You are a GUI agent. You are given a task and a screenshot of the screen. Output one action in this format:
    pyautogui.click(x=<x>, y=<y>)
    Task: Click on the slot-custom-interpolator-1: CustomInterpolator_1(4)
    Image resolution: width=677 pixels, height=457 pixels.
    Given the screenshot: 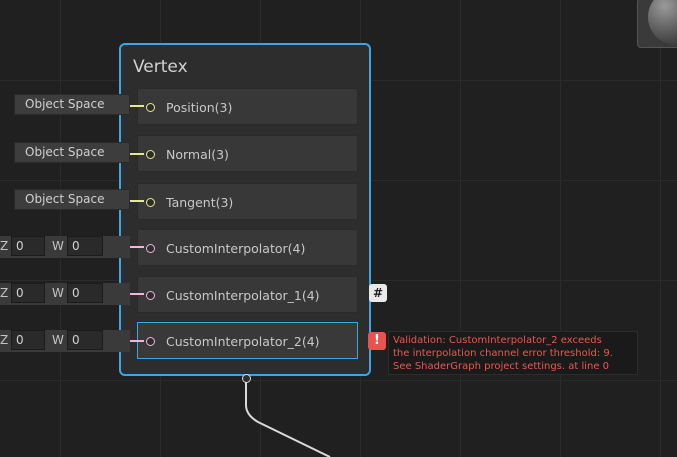 What is the action you would take?
    pyautogui.click(x=247, y=294)
    